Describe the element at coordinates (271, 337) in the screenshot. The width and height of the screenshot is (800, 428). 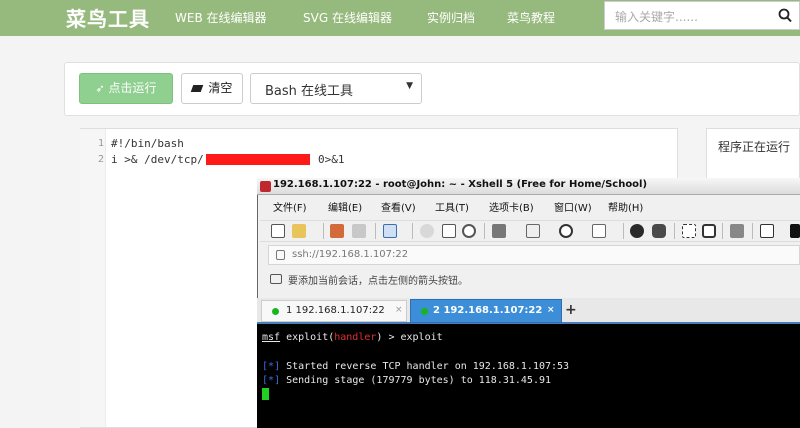
I see `msf-prompt: msf` at that location.